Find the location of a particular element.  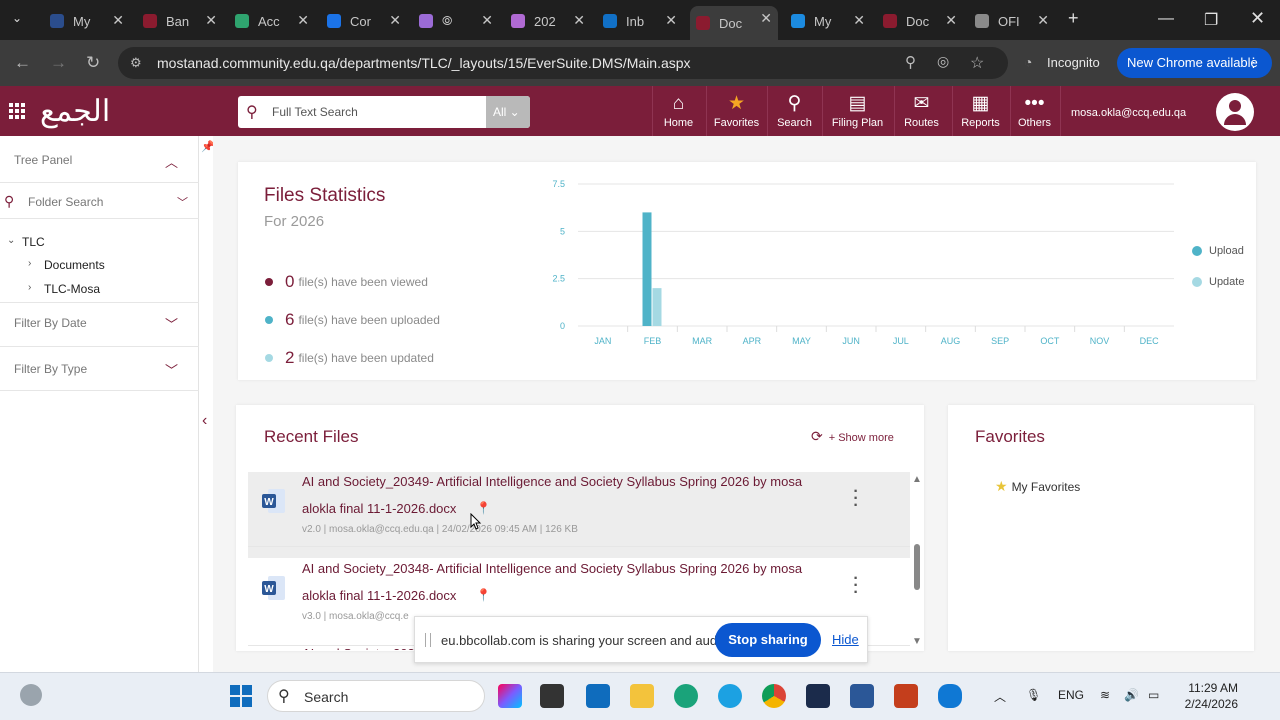

drag-handle-icon is located at coordinates (428, 640).